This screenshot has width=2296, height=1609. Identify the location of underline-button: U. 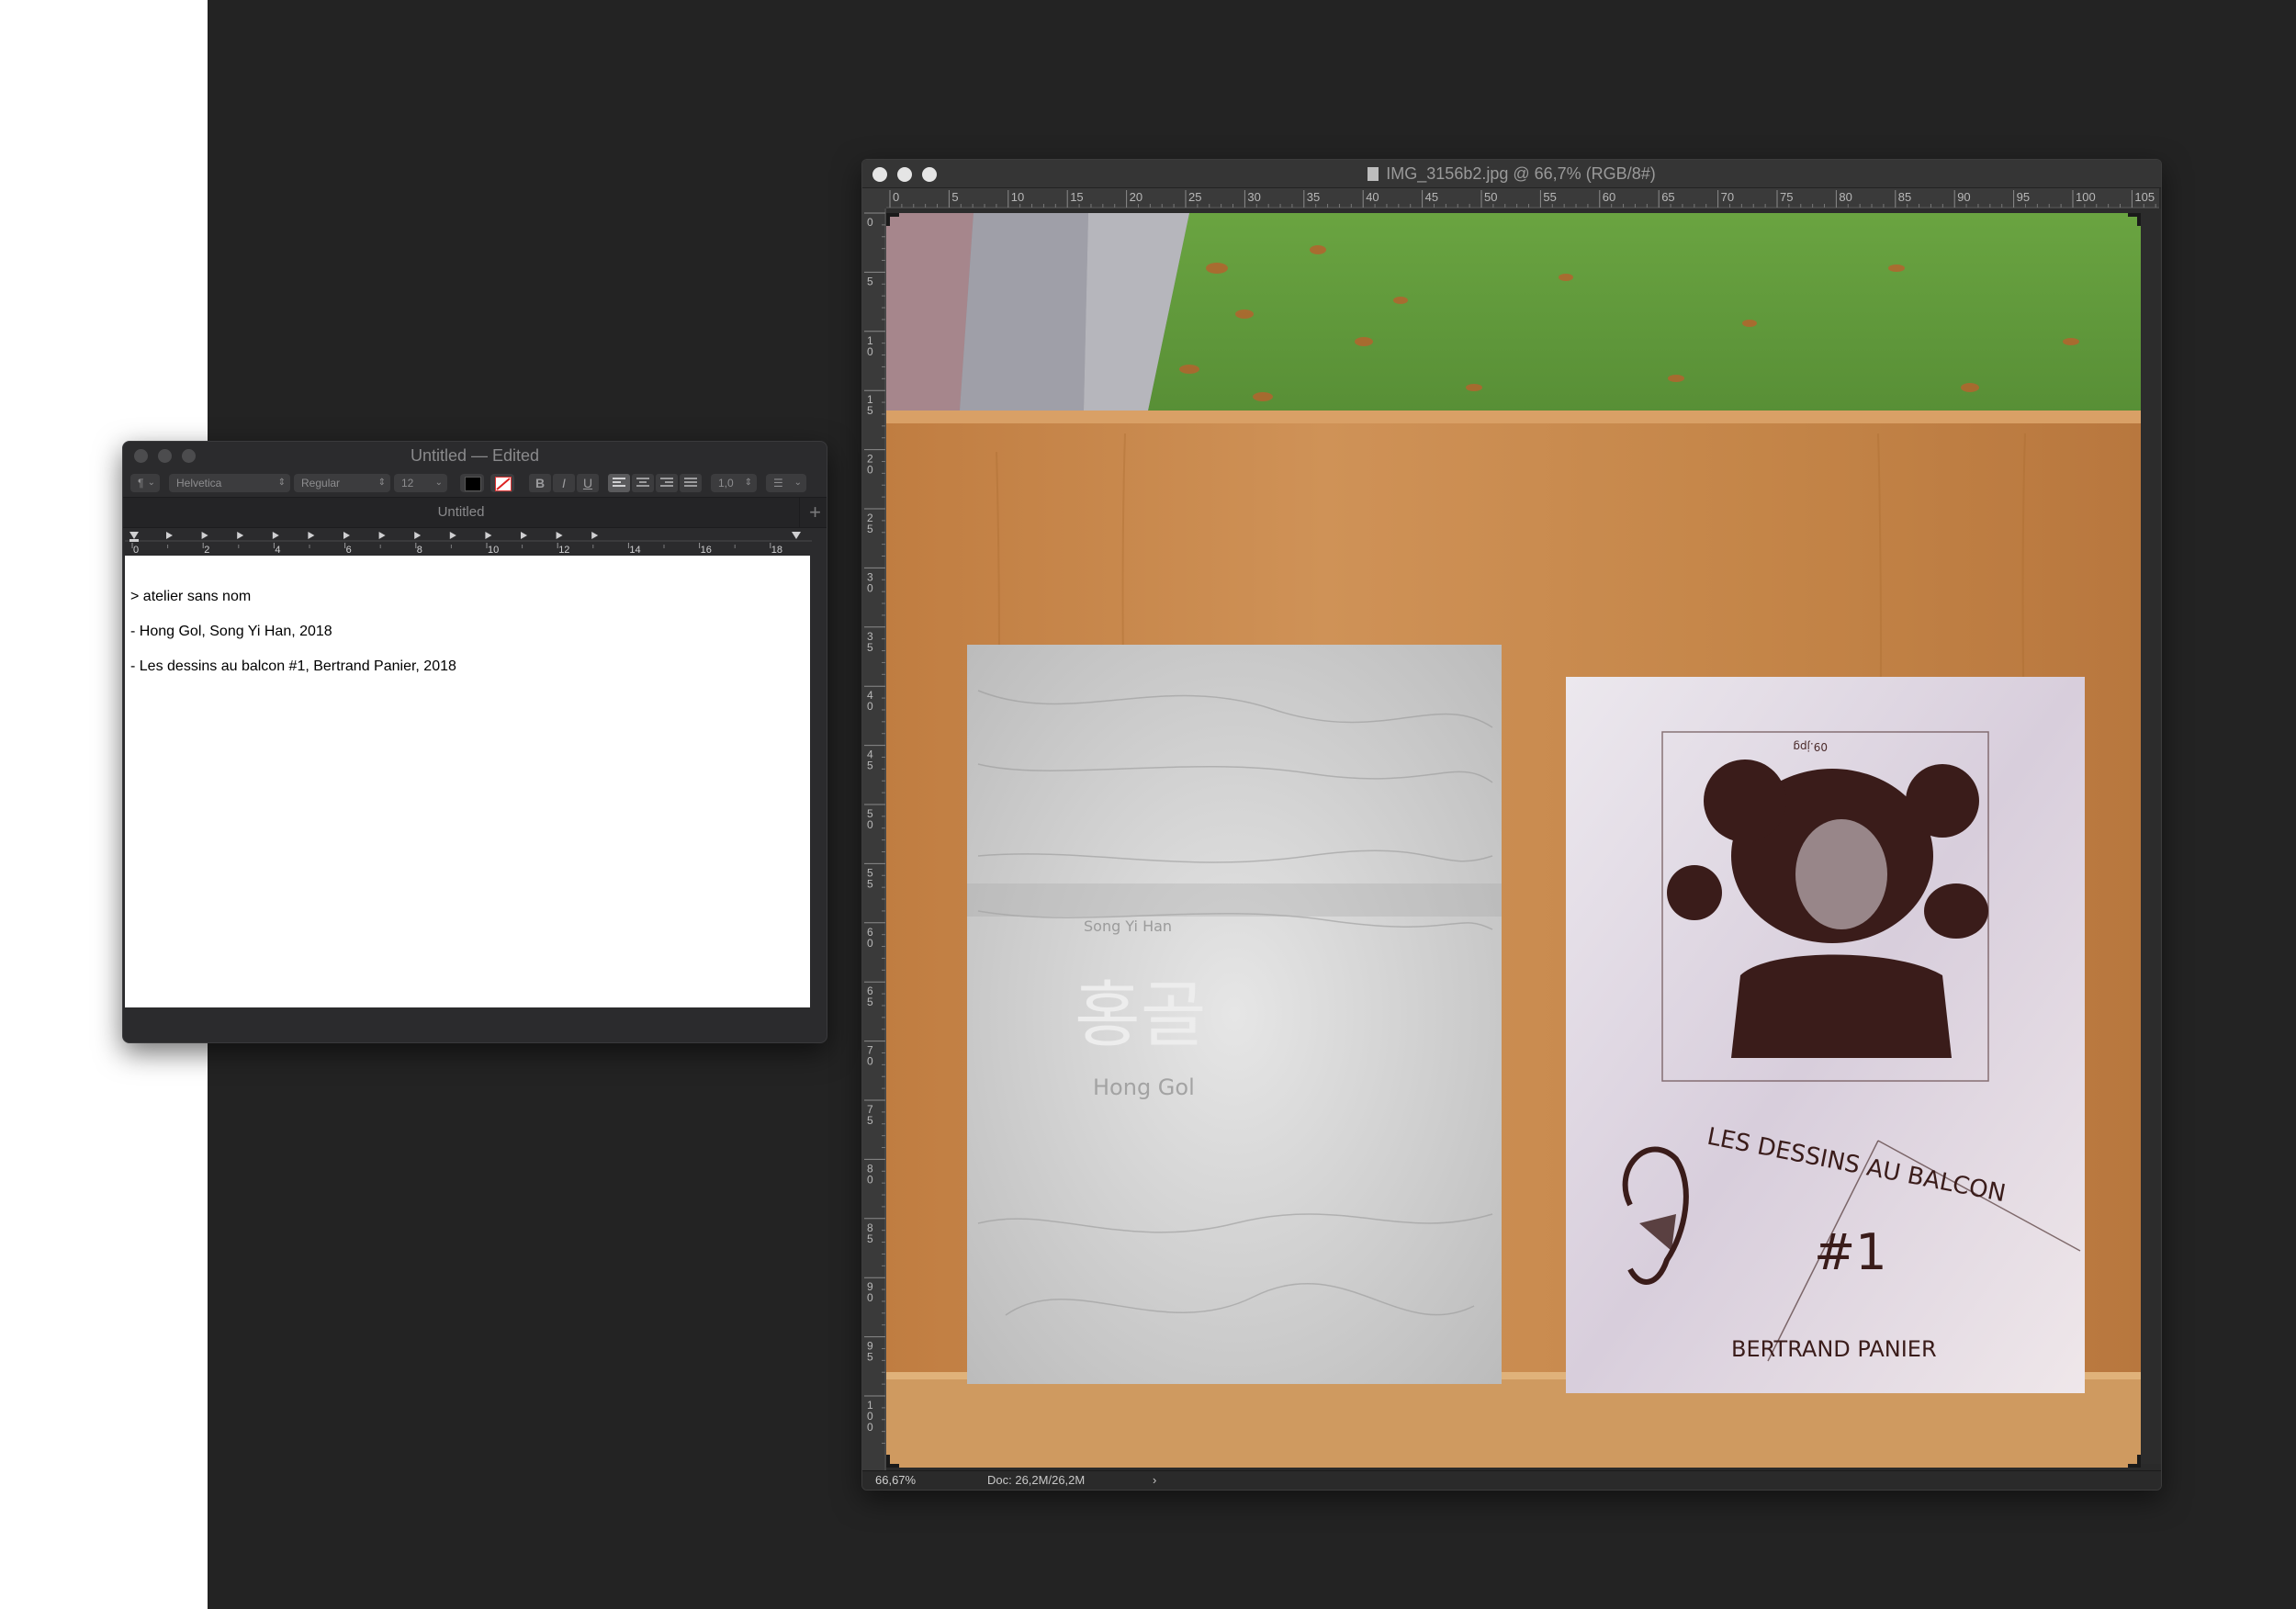
(588, 483).